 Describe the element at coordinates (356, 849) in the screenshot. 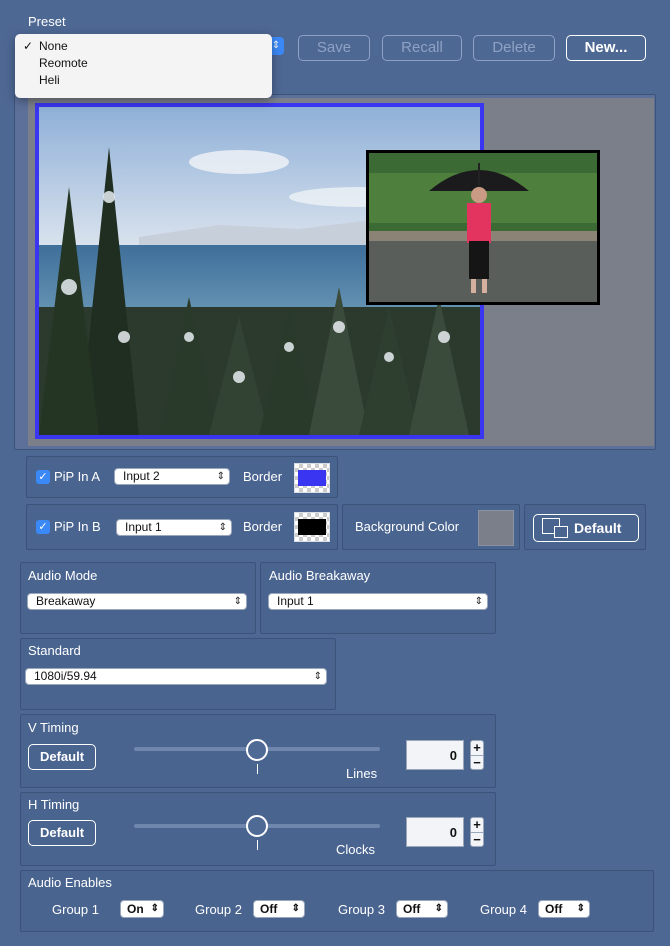

I see `h-timing-units-label: Clocks` at that location.